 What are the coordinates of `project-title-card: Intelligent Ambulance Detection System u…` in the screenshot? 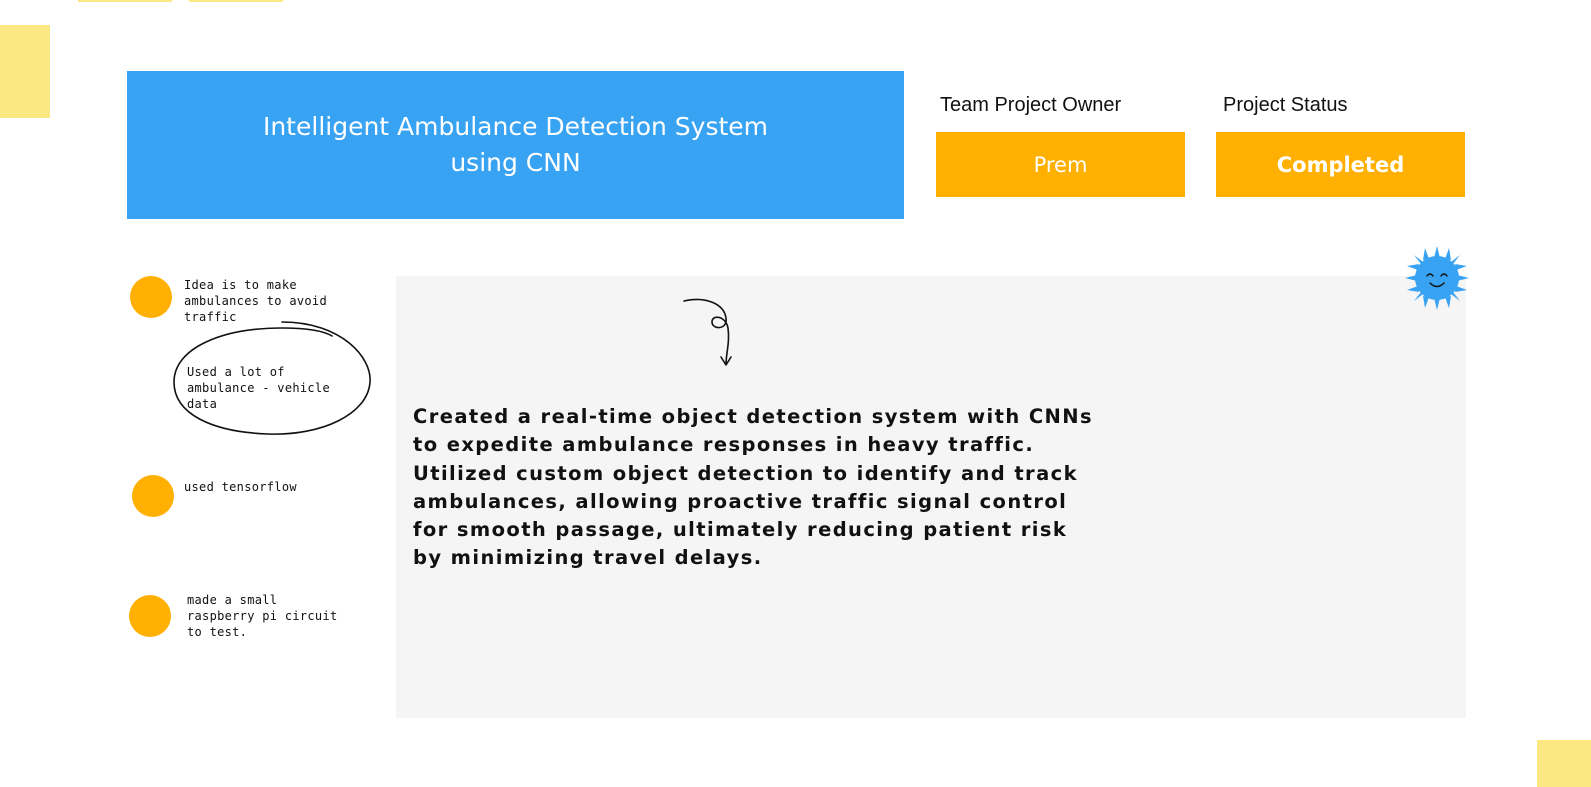 It's located at (515, 145).